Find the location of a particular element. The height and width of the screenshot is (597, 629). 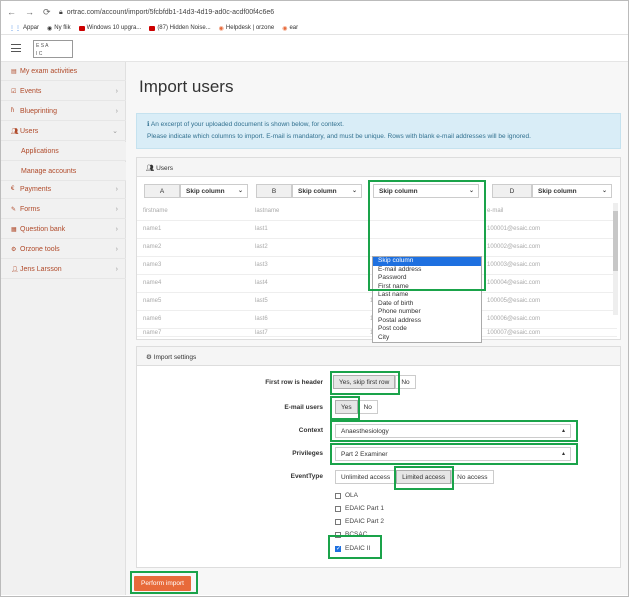

sidebar-item-blueprinting: ħ Blueprinting › is located at coordinates (63, 111).